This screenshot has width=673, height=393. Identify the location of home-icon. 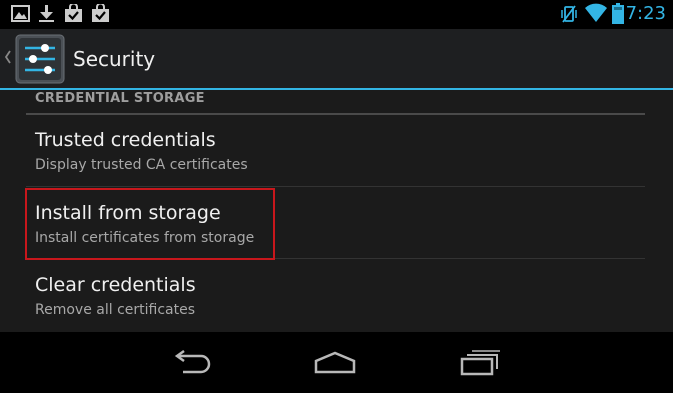
(335, 365).